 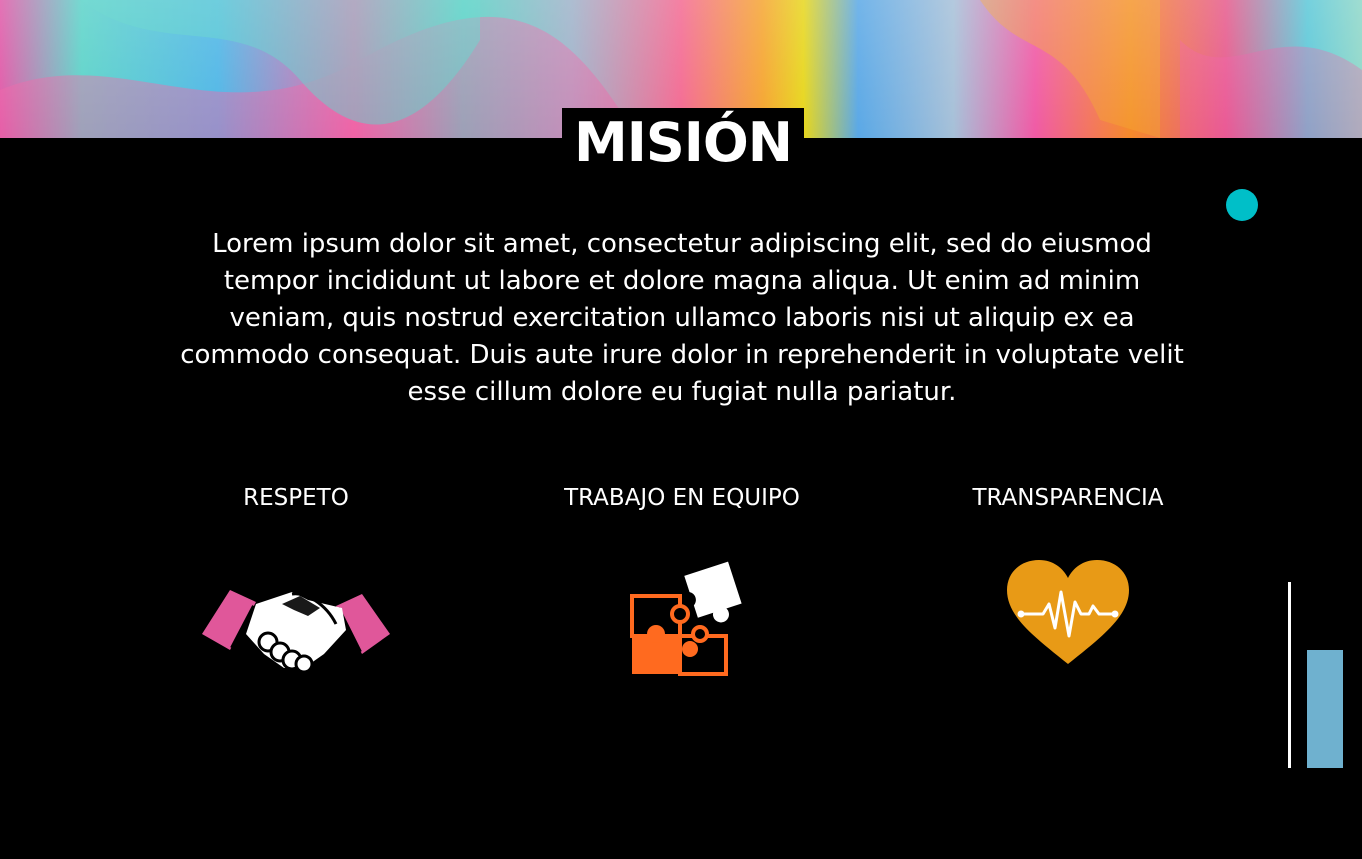 What do you see at coordinates (1068, 498) in the screenshot?
I see `value-label: TRANSPARENCIA` at bounding box center [1068, 498].